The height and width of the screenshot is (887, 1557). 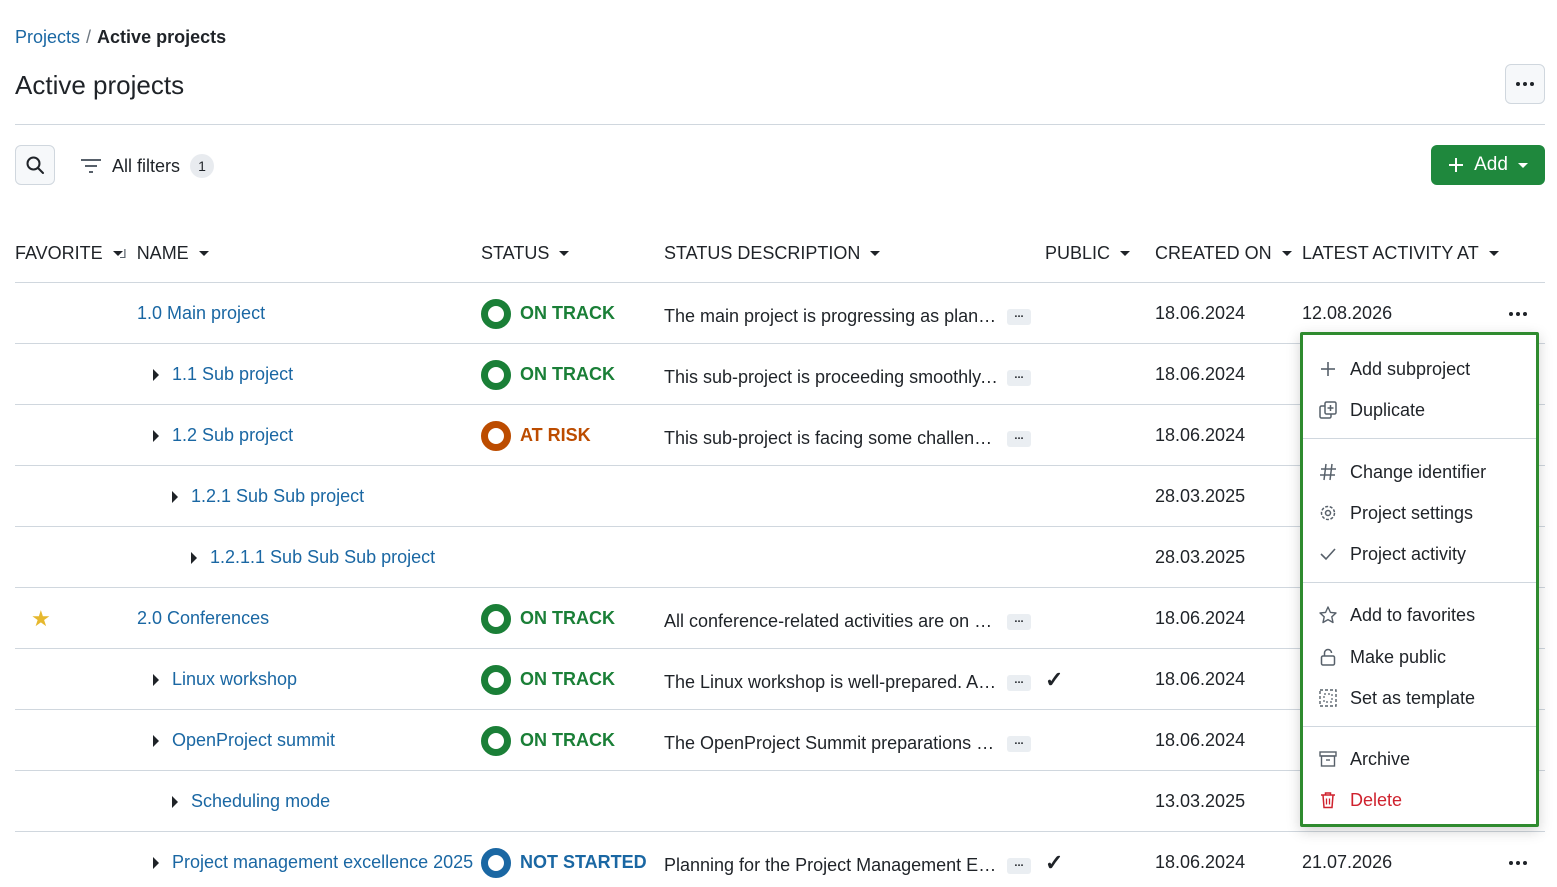 What do you see at coordinates (1382, 657) in the screenshot?
I see `menu-item-make-public: Make public` at bounding box center [1382, 657].